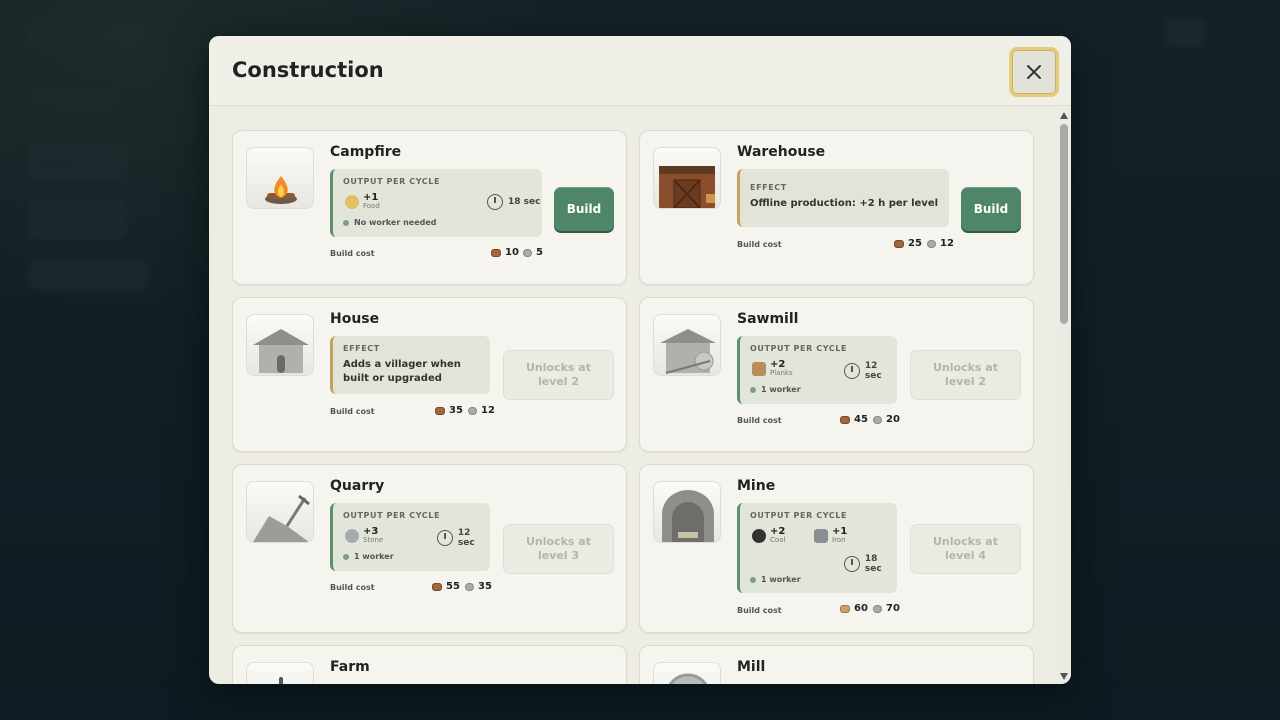 The height and width of the screenshot is (720, 1280). What do you see at coordinates (772, 368) in the screenshot?
I see `output-planks: +2 Planks` at bounding box center [772, 368].